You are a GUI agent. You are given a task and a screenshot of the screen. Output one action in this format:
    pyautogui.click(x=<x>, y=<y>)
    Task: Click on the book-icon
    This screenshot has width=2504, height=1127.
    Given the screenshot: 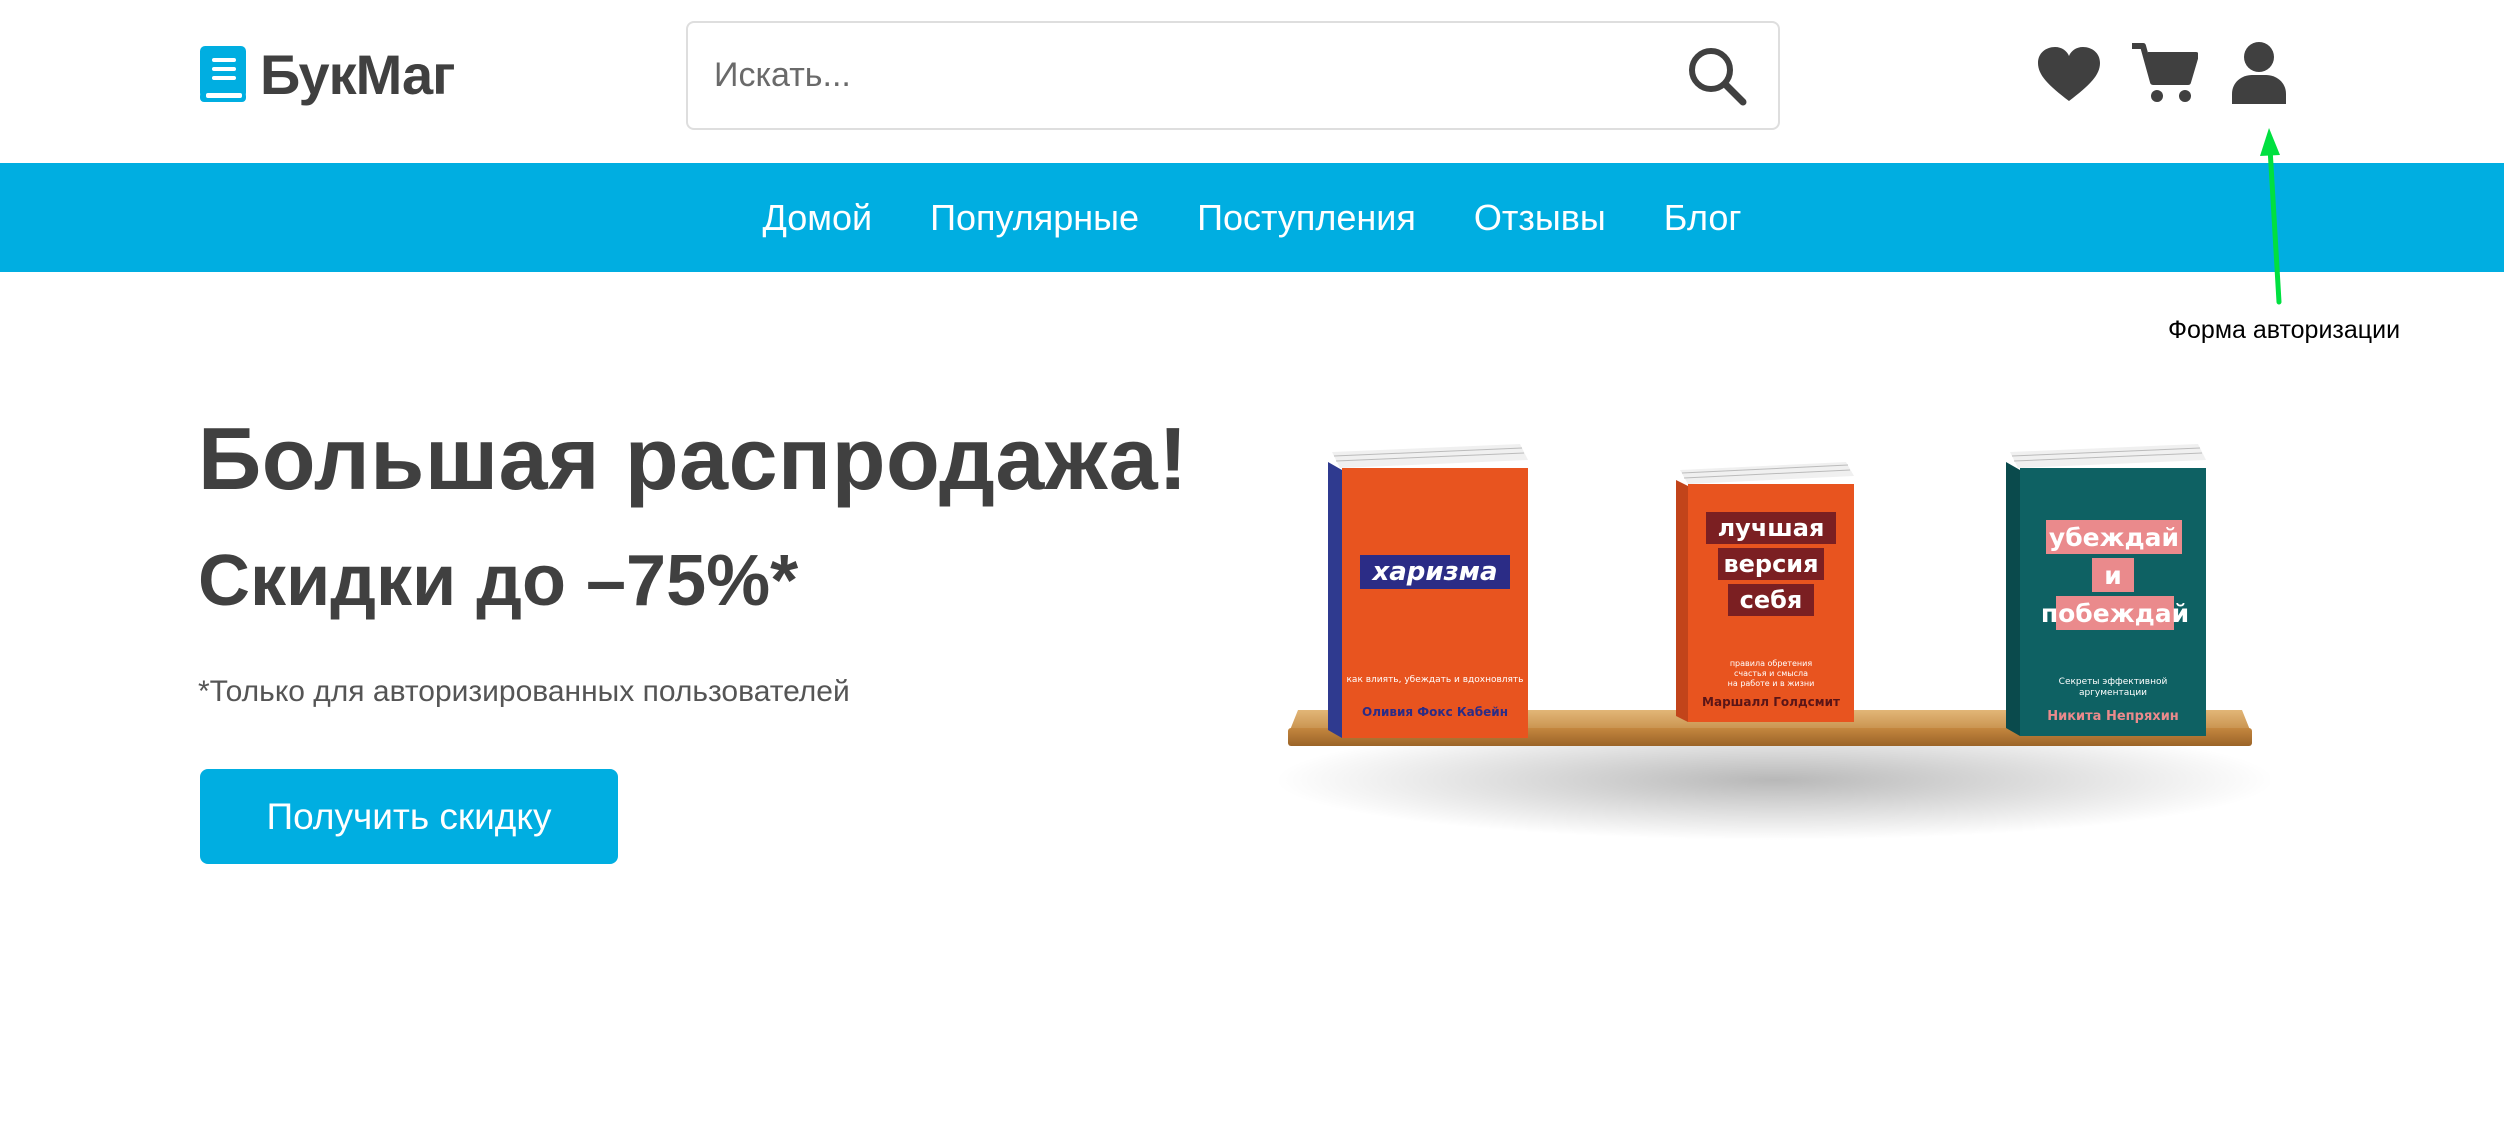 What is the action you would take?
    pyautogui.click(x=223, y=74)
    